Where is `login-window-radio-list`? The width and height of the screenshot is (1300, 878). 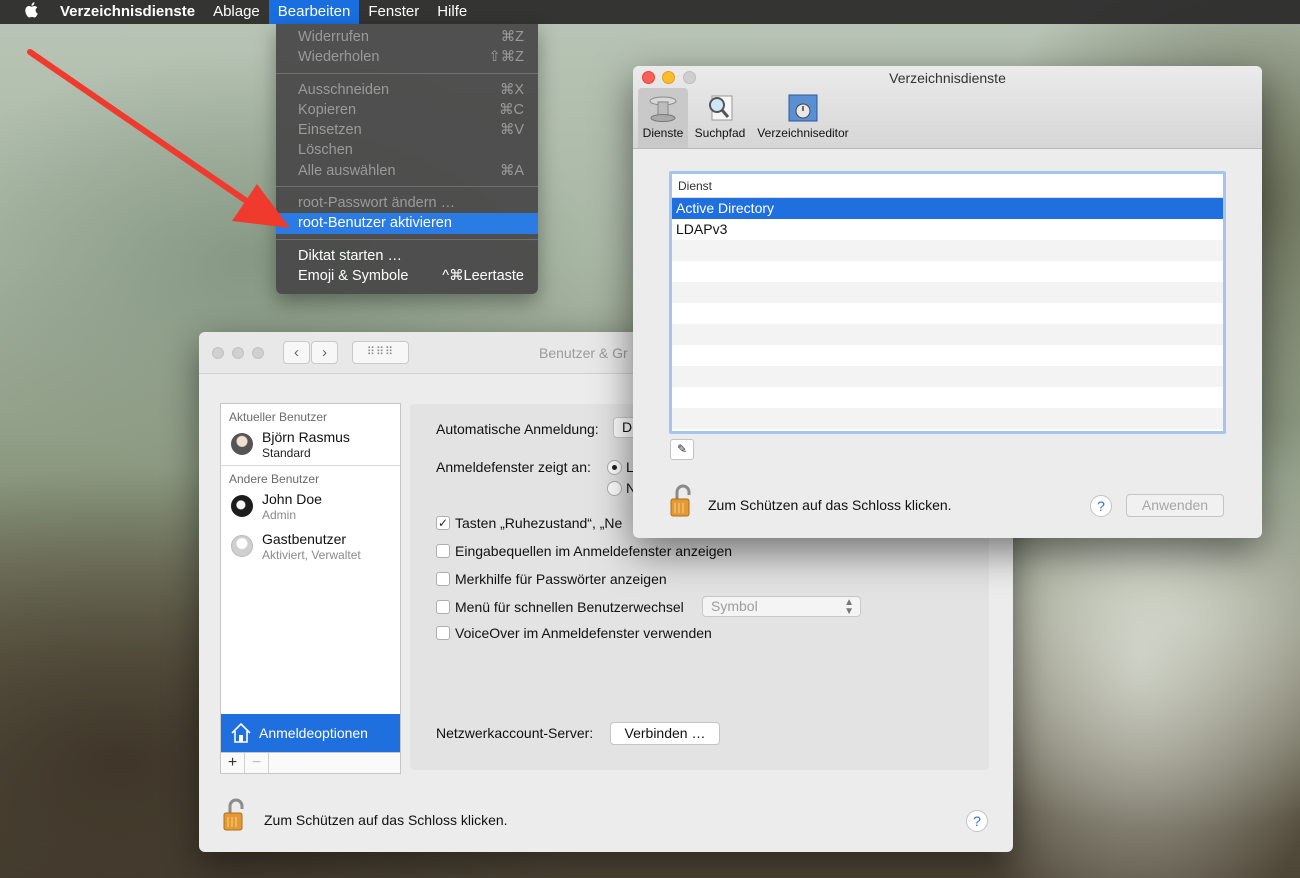 login-window-radio-list is located at coordinates (614, 467).